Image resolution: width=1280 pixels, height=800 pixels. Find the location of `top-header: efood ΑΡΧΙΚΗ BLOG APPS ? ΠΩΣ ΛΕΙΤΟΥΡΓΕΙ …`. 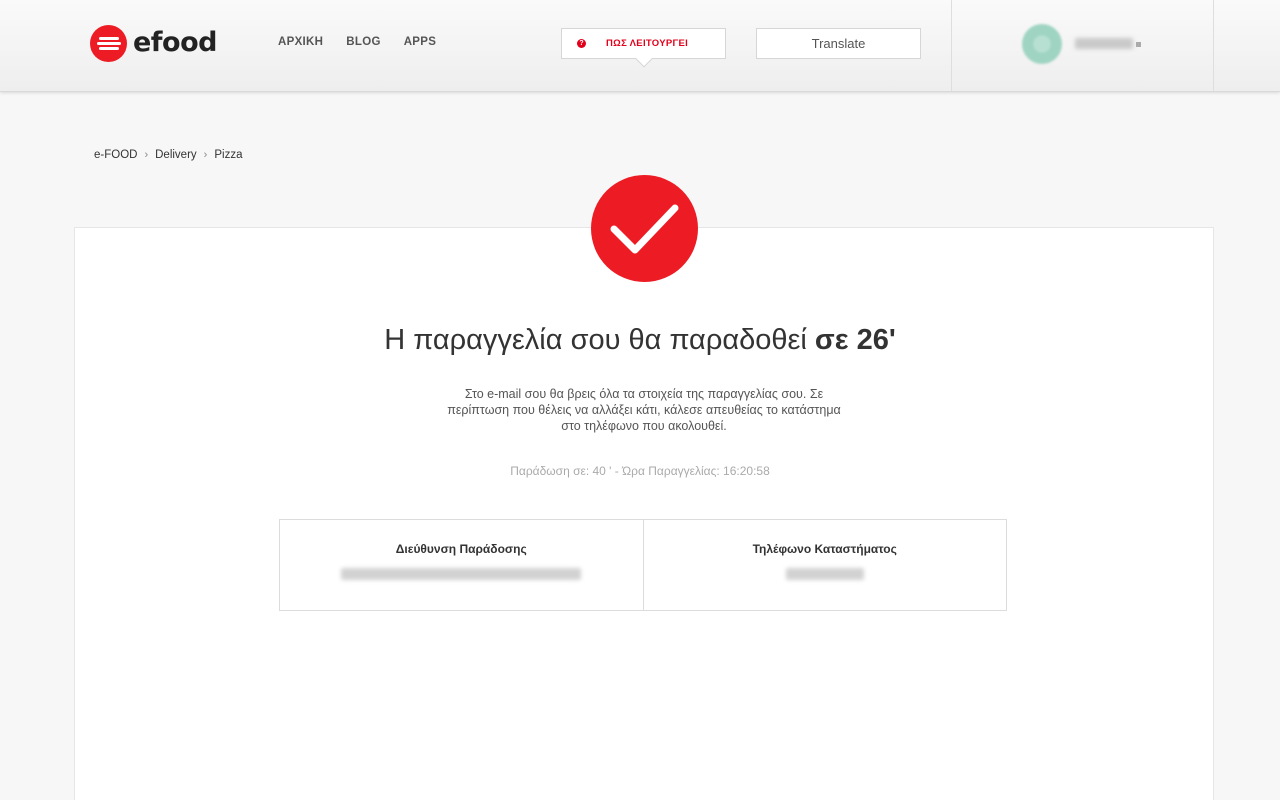

top-header: efood ΑΡΧΙΚΗ BLOG APPS ? ΠΩΣ ΛΕΙΤΟΥΡΓΕΙ … is located at coordinates (640, 46).